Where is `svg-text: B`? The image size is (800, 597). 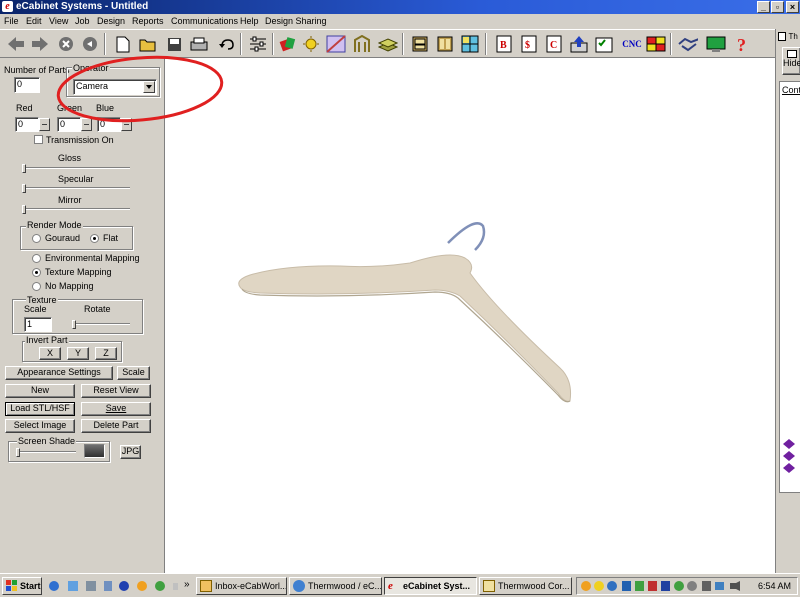 svg-text: B is located at coordinates (503, 45).